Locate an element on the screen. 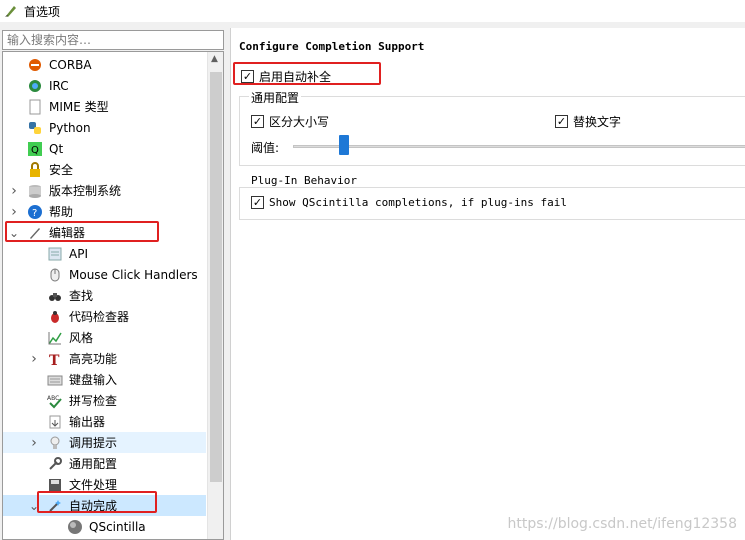  tree-item: ⌄ 编辑器 is located at coordinates (104, 232).